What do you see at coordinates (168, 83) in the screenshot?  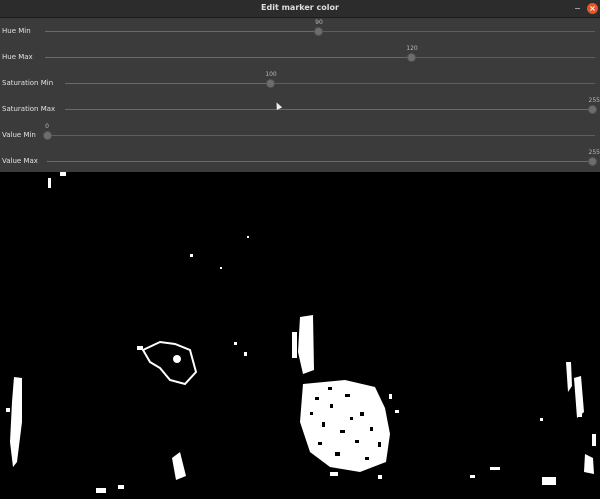 I see `saturation-min-fill` at bounding box center [168, 83].